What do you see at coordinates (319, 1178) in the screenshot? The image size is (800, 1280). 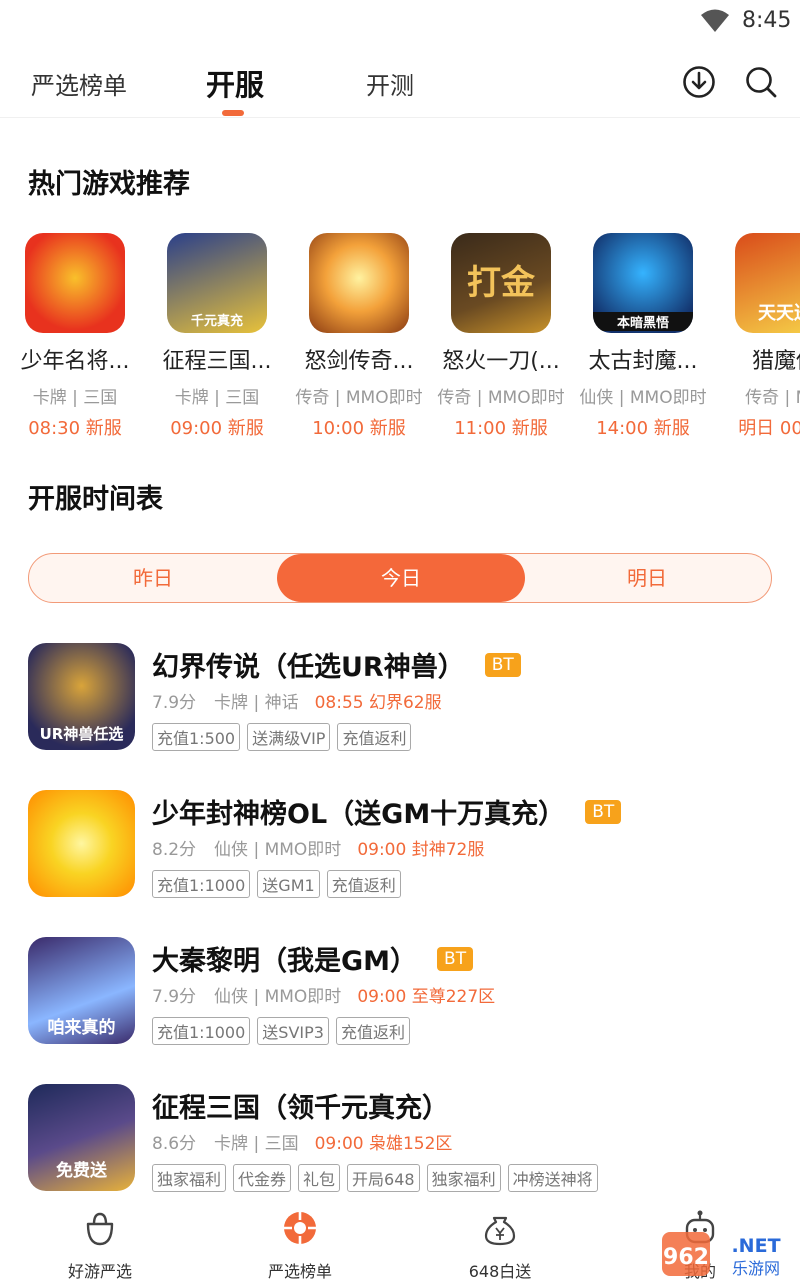 I see `game-tag: 礼包` at bounding box center [319, 1178].